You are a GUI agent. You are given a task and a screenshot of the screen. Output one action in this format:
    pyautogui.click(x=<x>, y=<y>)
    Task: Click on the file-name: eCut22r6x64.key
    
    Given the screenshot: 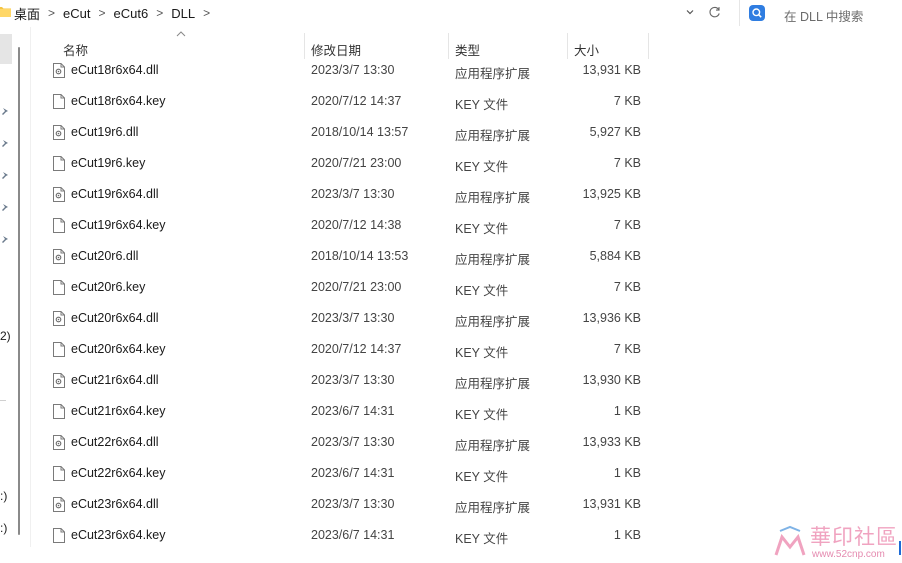 What is the action you would take?
    pyautogui.click(x=118, y=473)
    